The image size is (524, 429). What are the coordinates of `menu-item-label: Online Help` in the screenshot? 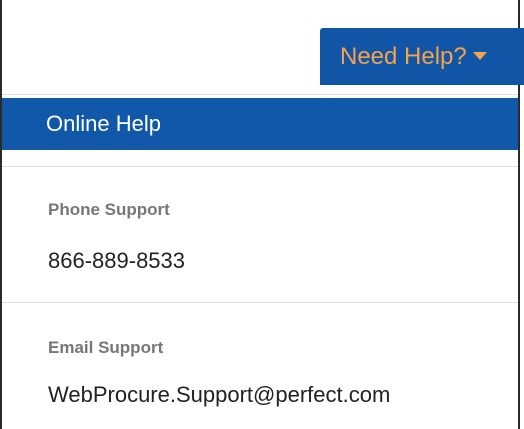 It's located at (103, 123).